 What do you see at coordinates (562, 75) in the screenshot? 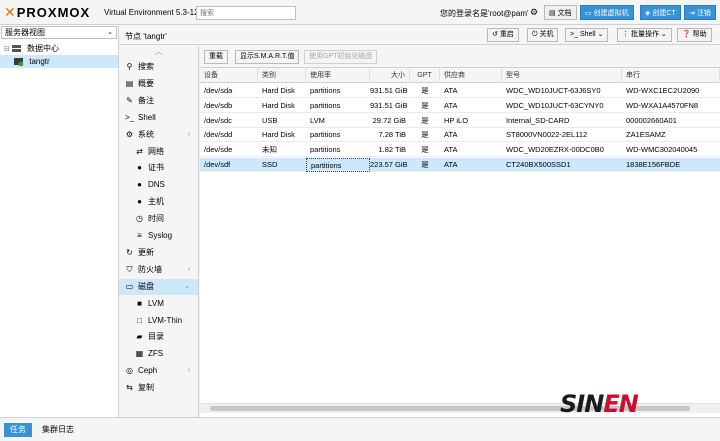
I see `column-header: 型号` at bounding box center [562, 75].